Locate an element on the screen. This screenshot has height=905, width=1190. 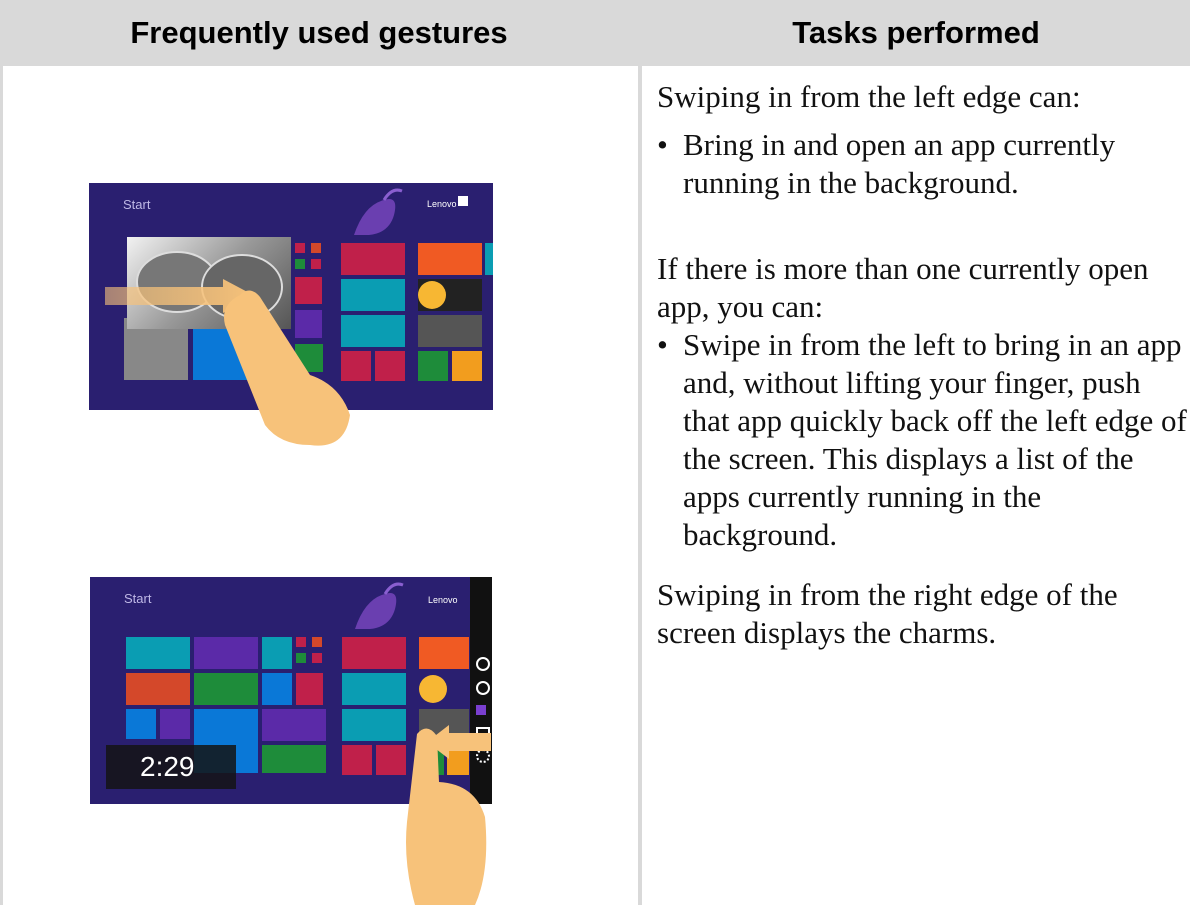
left-edge-intro: Swiping in from the left edge can: is located at coordinates (869, 96).